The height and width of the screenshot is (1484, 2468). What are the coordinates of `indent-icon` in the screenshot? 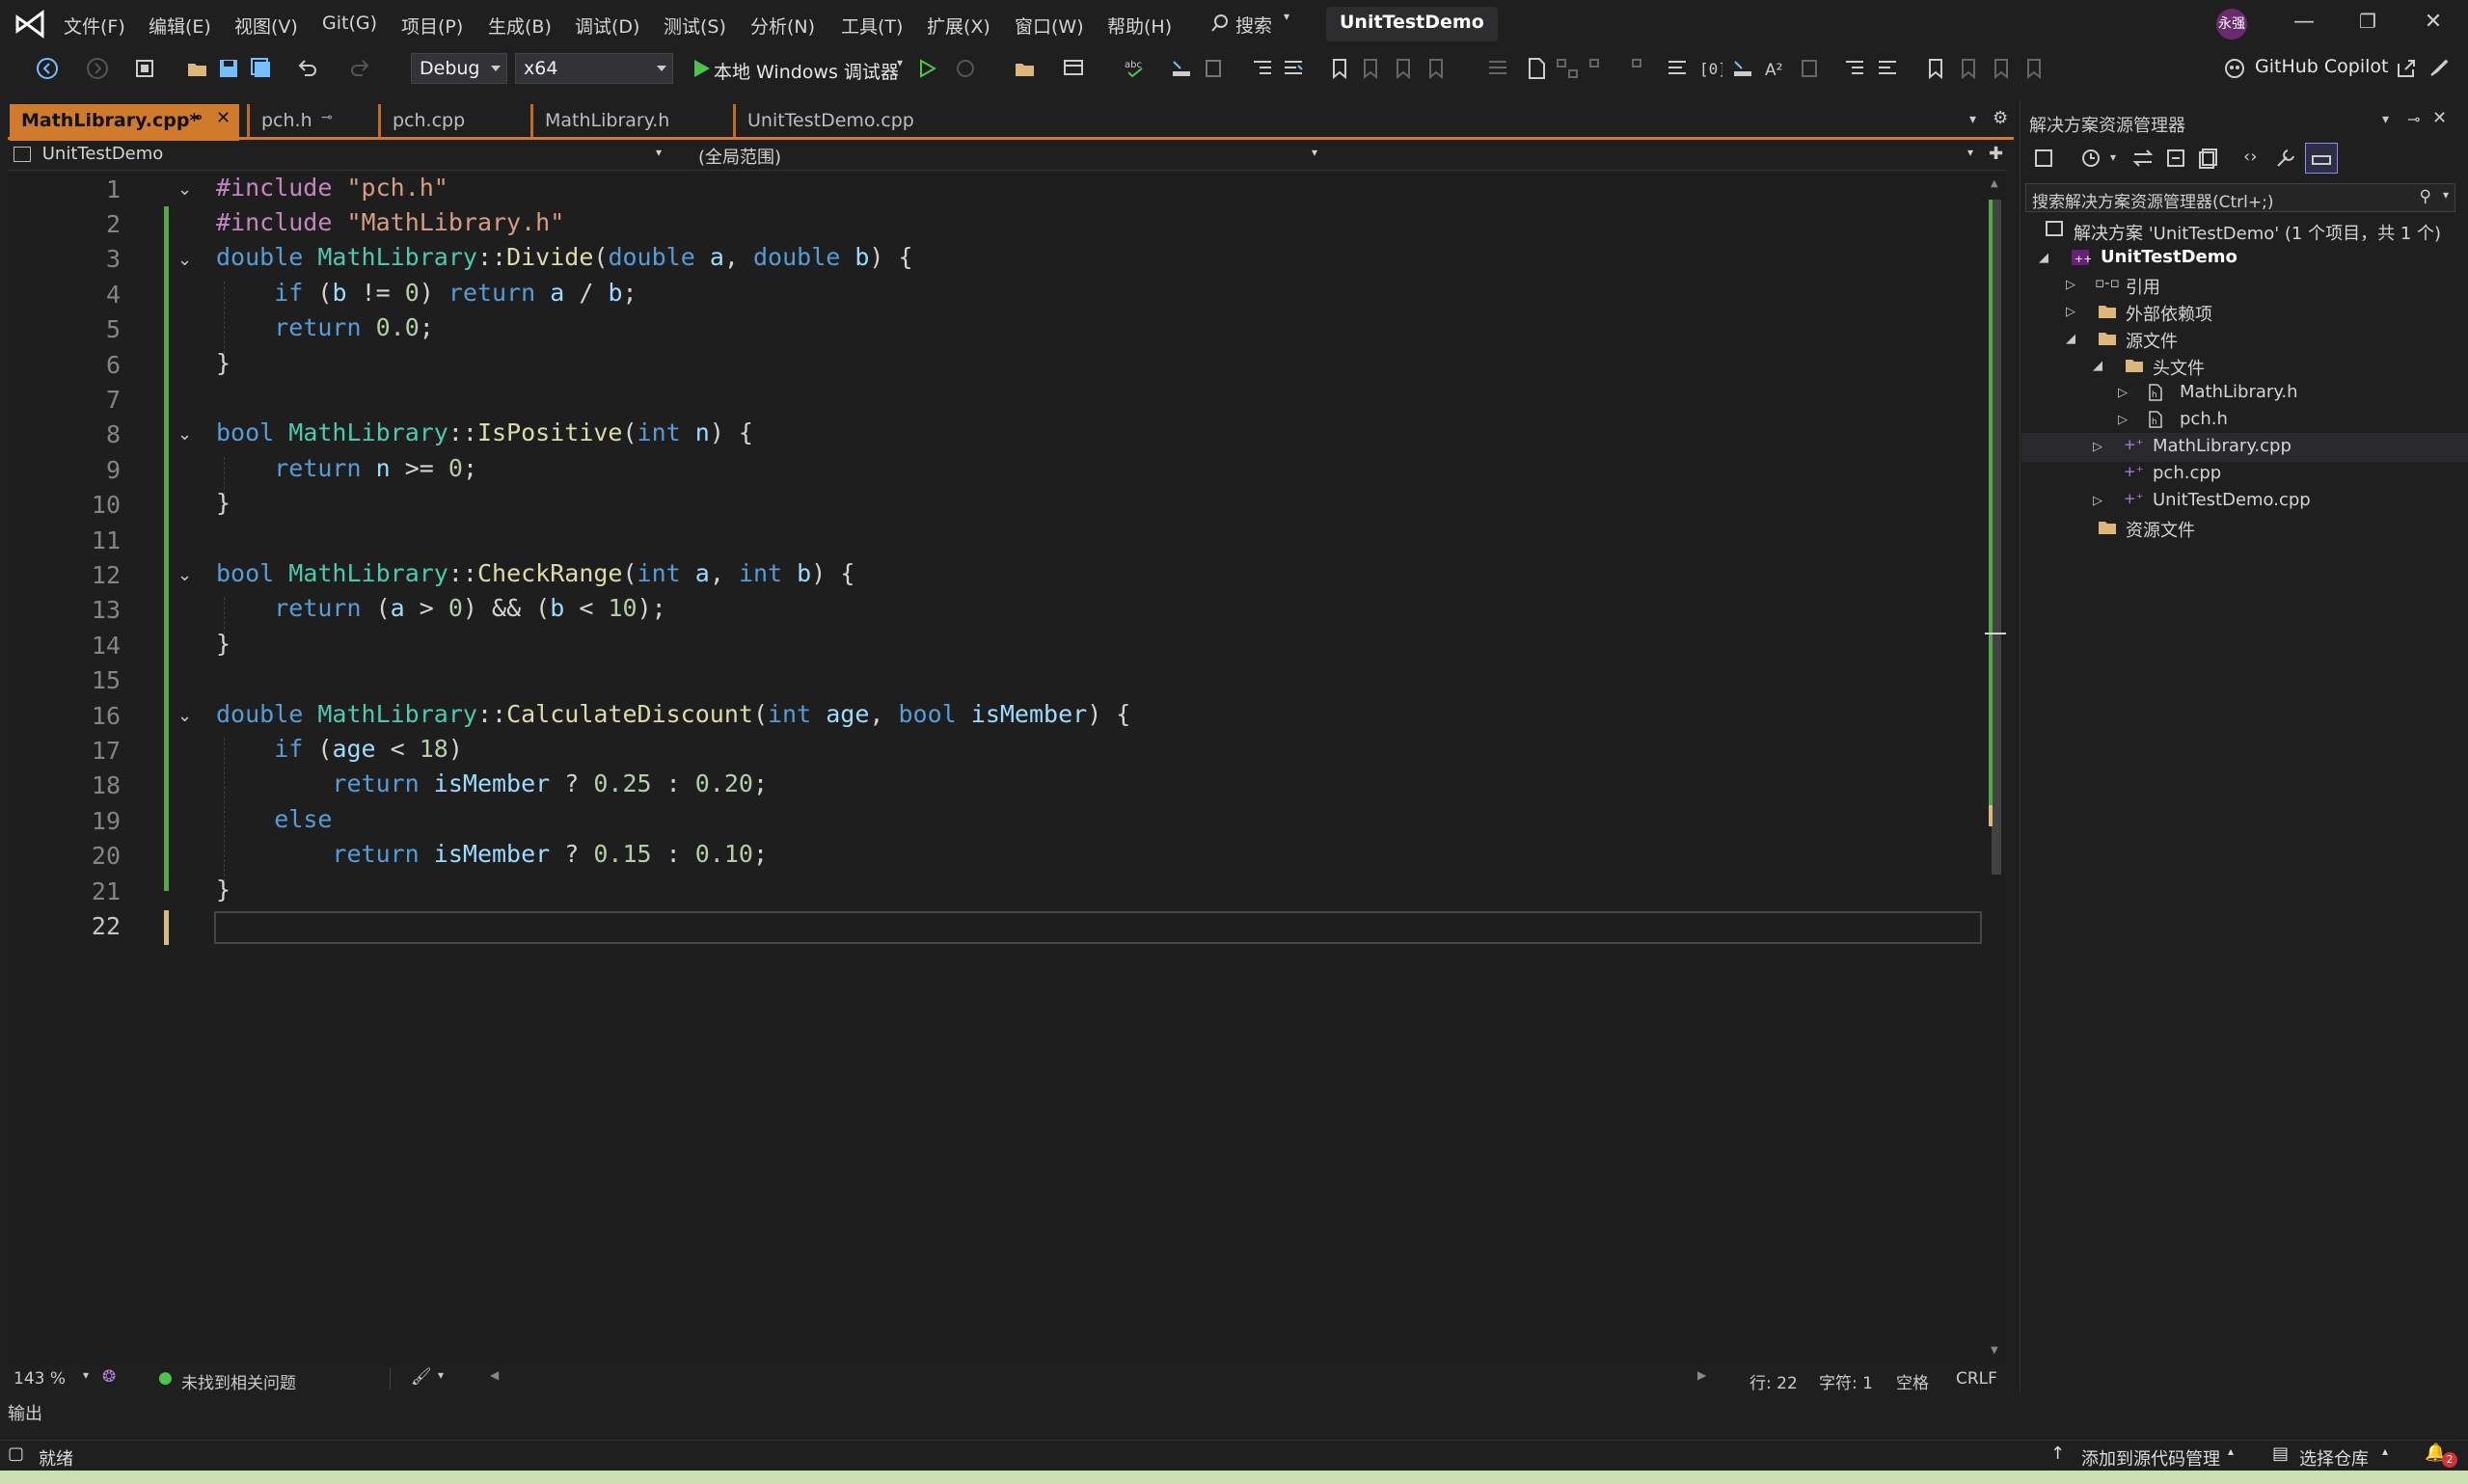 It's located at (1262, 68).